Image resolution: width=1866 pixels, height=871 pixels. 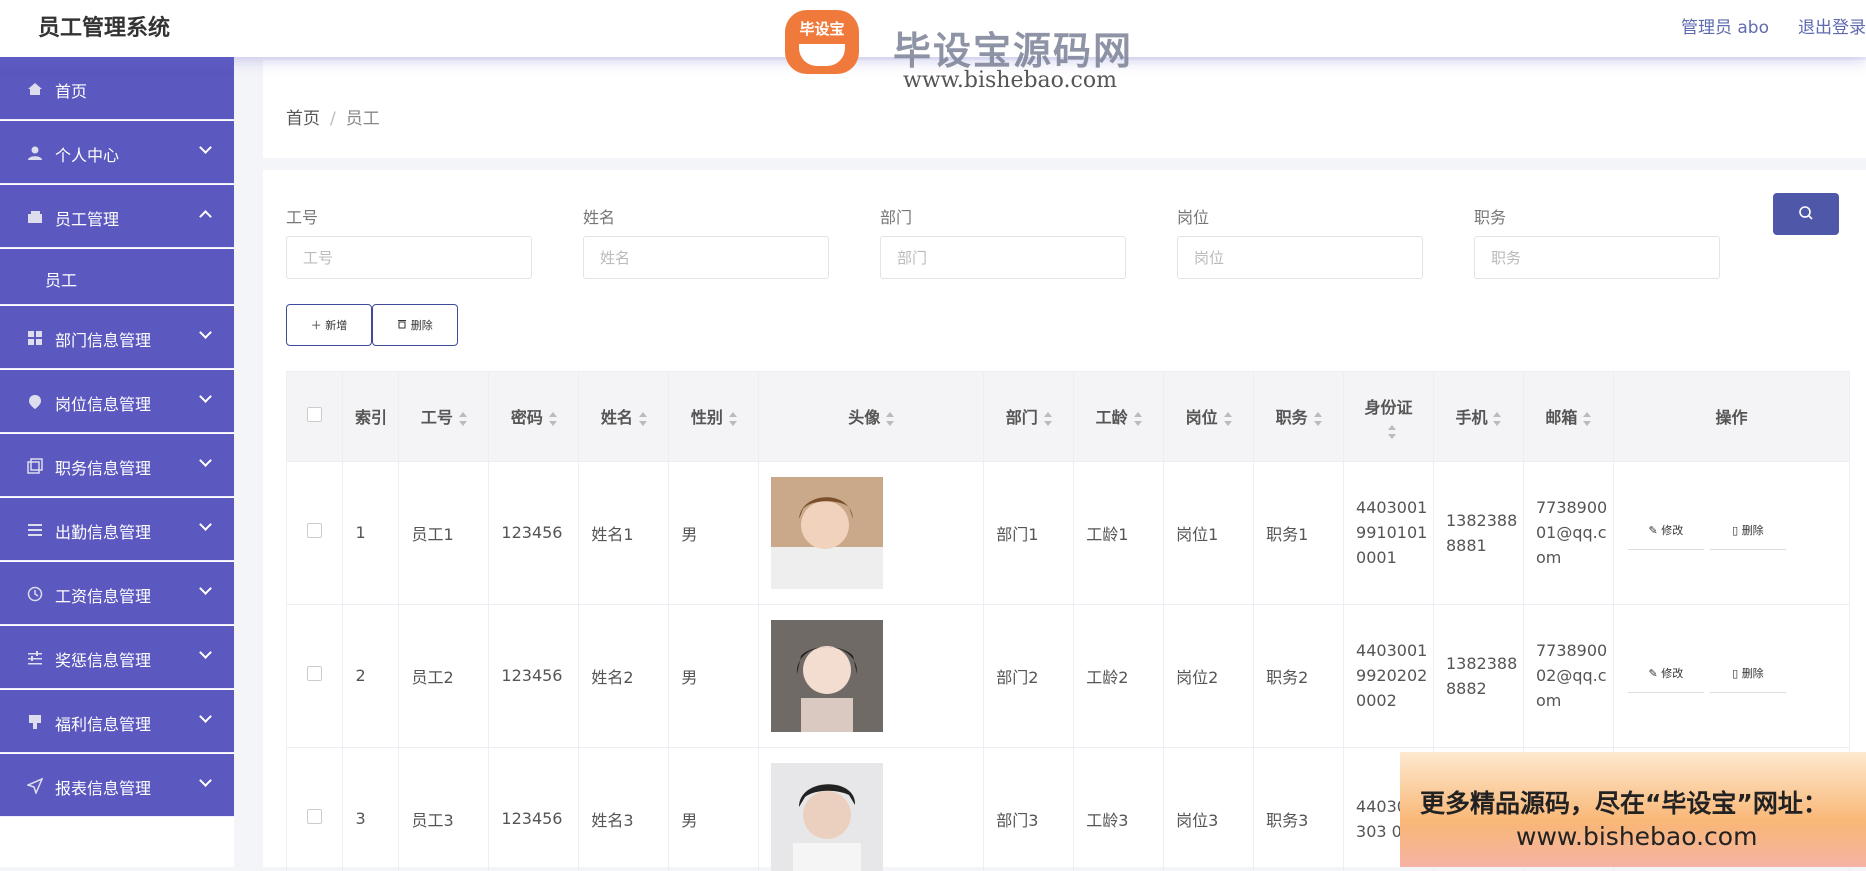 What do you see at coordinates (117, 785) in the screenshot?
I see `sidebar-item-report: 报表信息管理` at bounding box center [117, 785].